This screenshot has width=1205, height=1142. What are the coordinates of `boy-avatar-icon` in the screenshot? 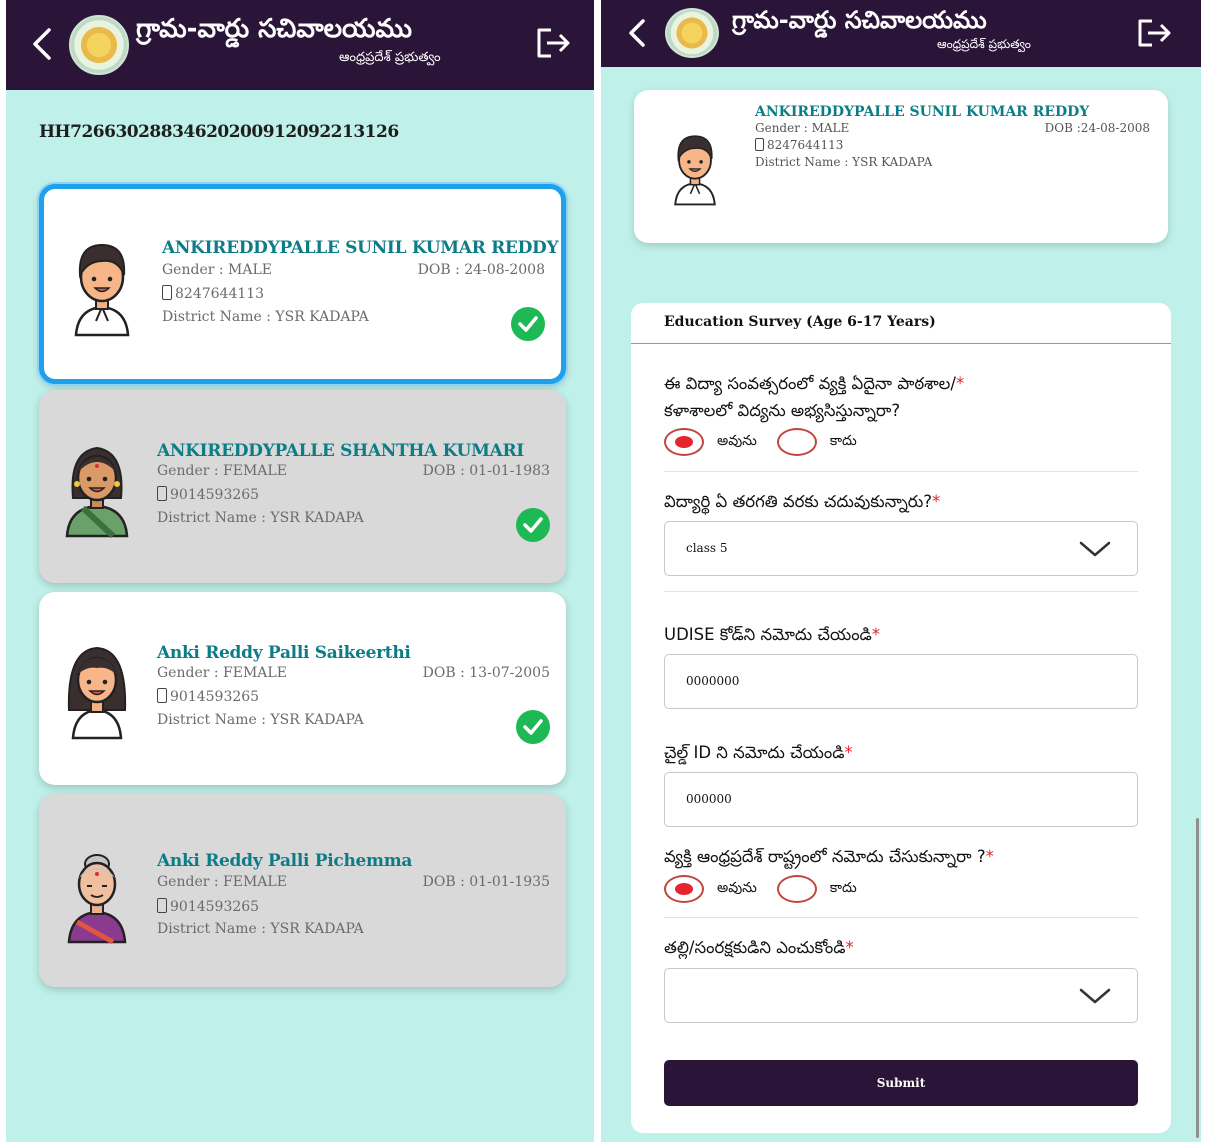 It's located at (102, 290).